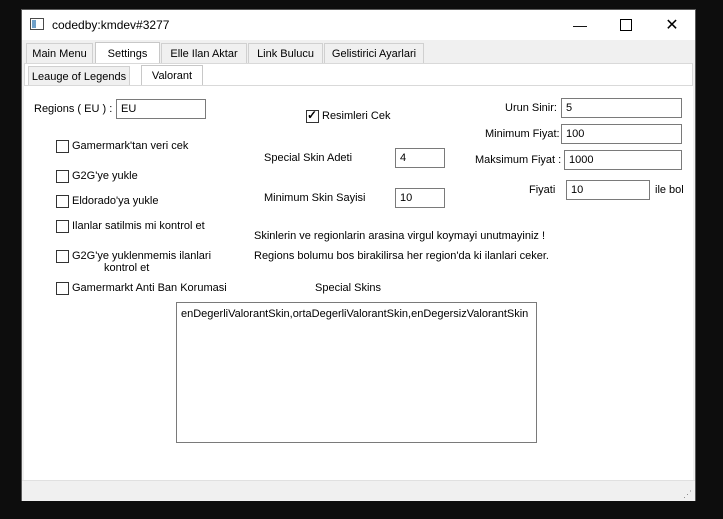 The image size is (723, 519). What do you see at coordinates (312, 115) in the screenshot?
I see `resimleri-cek-checkbox` at bounding box center [312, 115].